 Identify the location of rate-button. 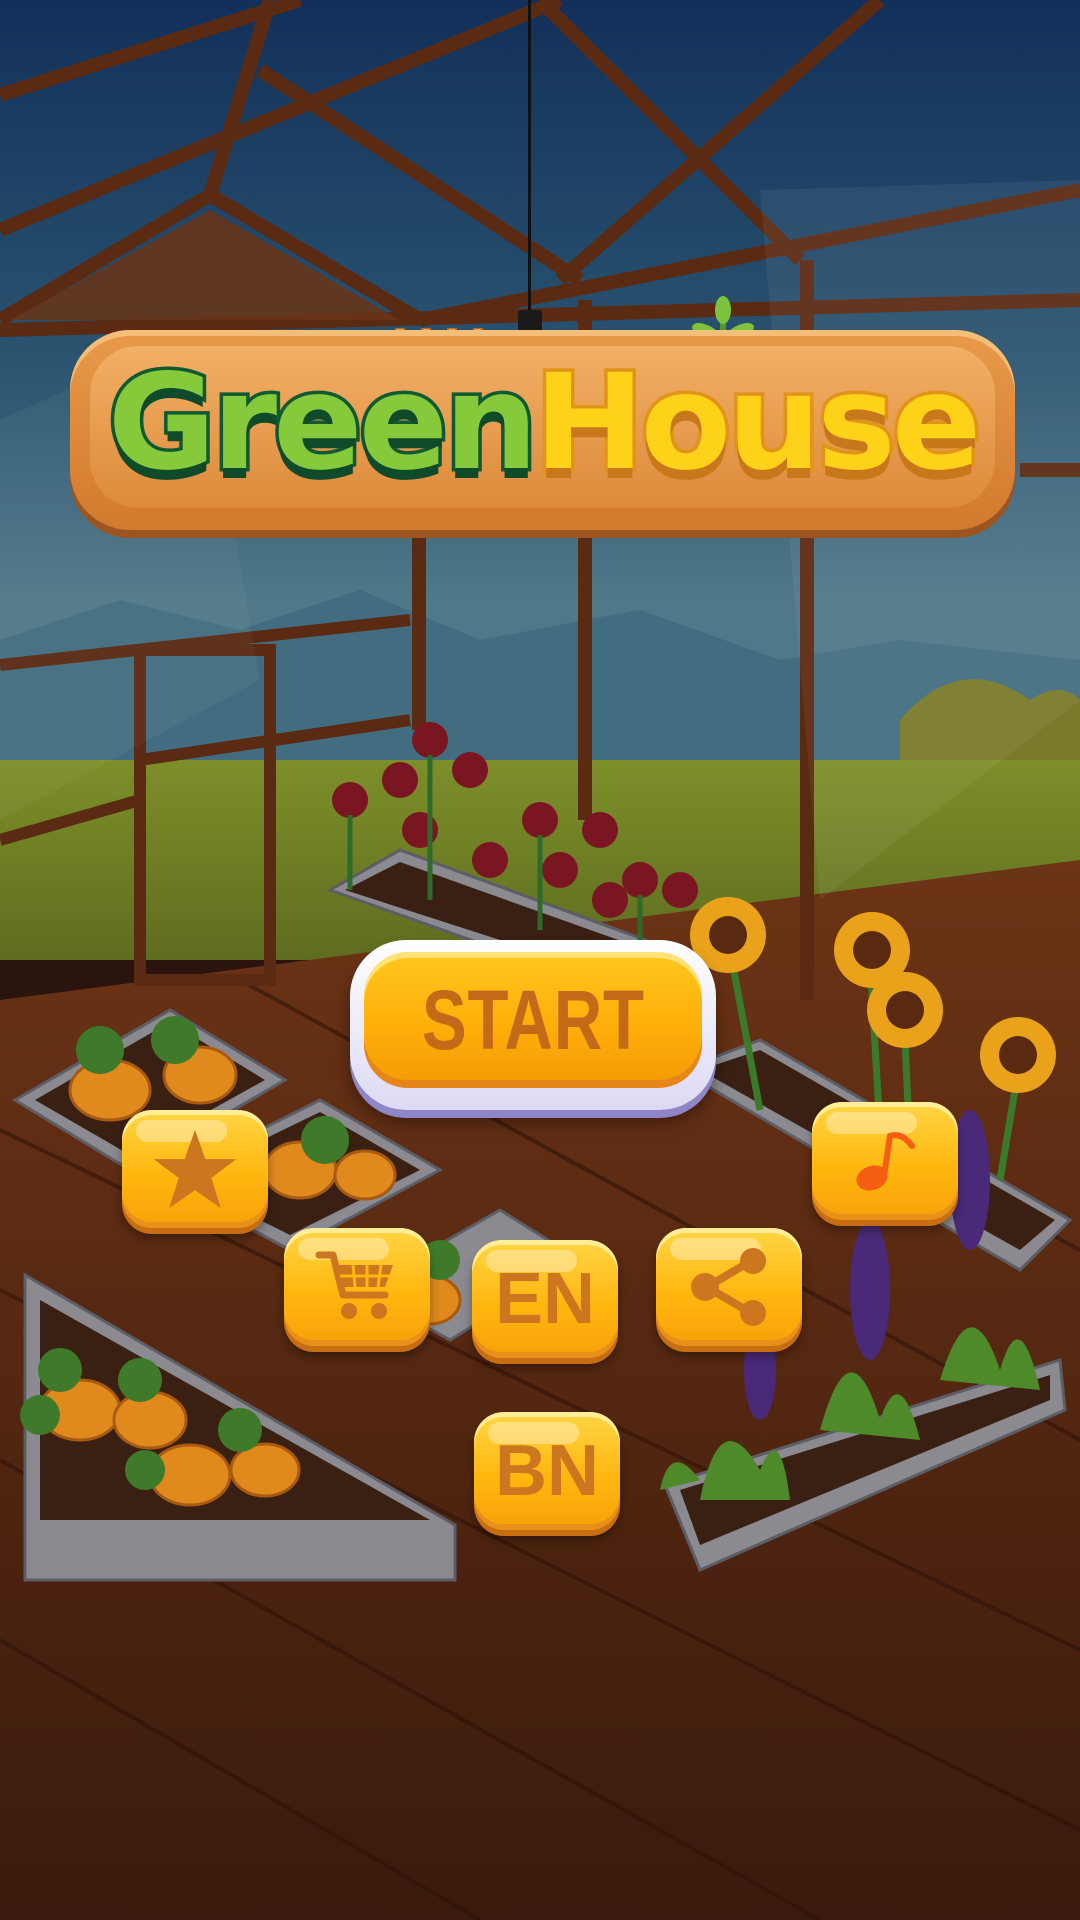
(195, 1169).